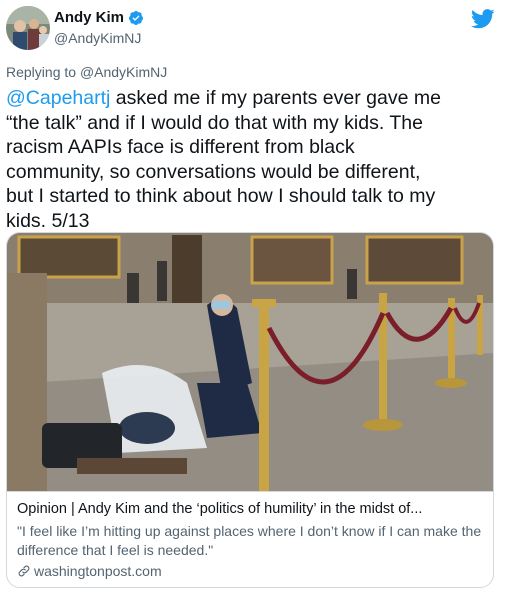  Describe the element at coordinates (254, 31) in the screenshot. I see `tweet-header: Andy Kim @AndyKimNJ` at that location.